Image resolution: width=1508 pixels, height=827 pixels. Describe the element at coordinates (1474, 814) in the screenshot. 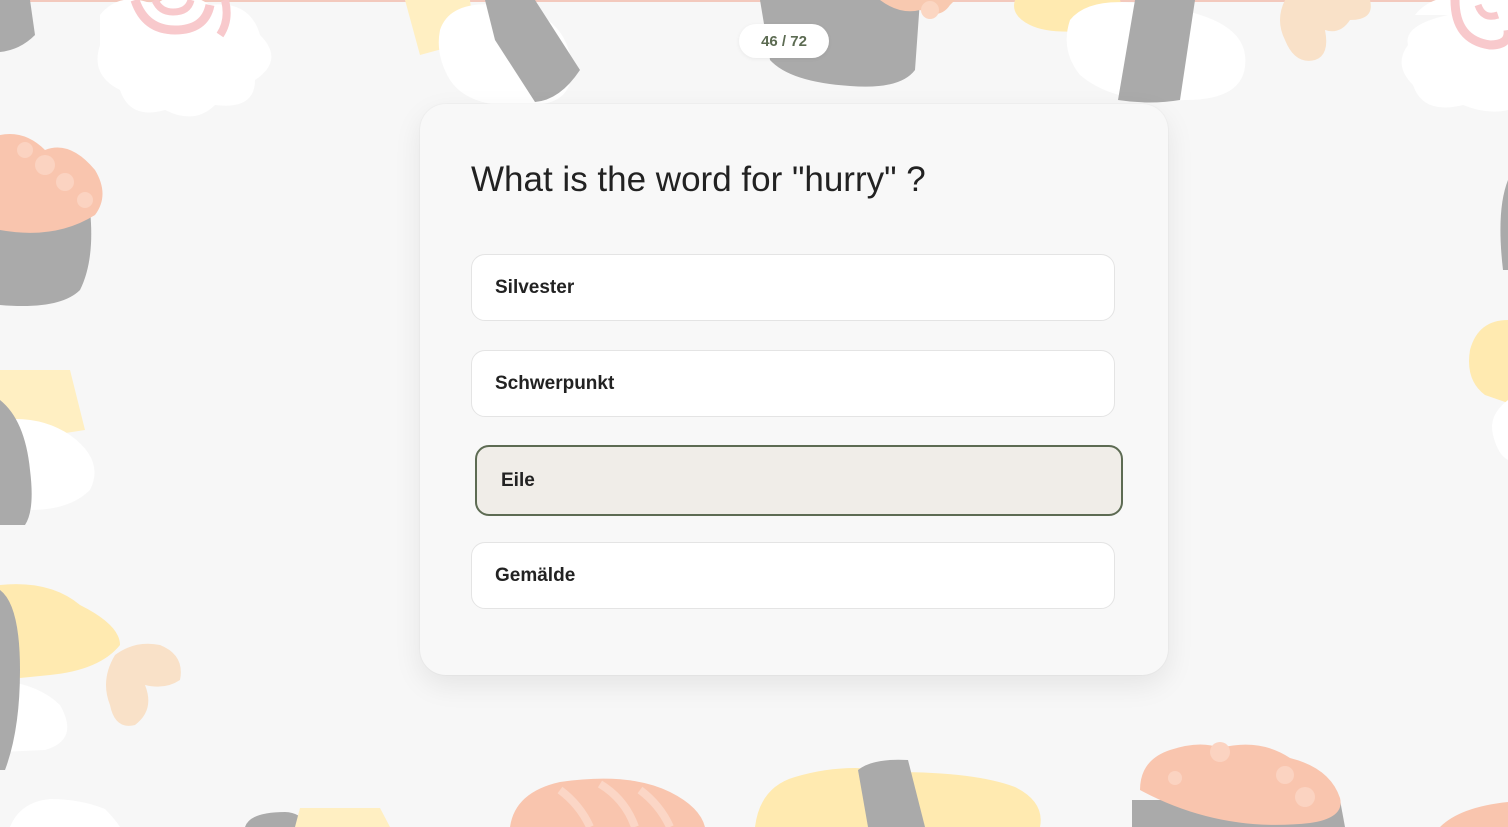

I see `bottom-right-salmon-decoration` at that location.